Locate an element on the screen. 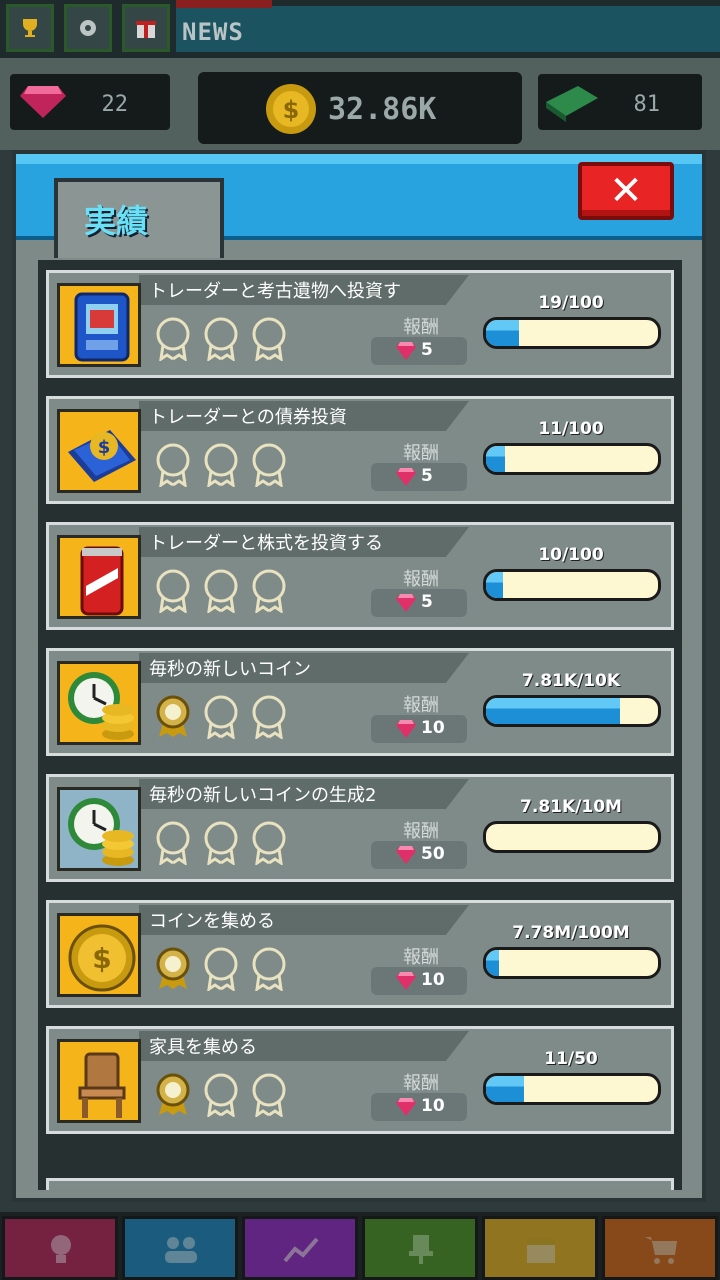 The height and width of the screenshot is (1280, 720). bond-certificate-icon: $ is located at coordinates (99, 451).